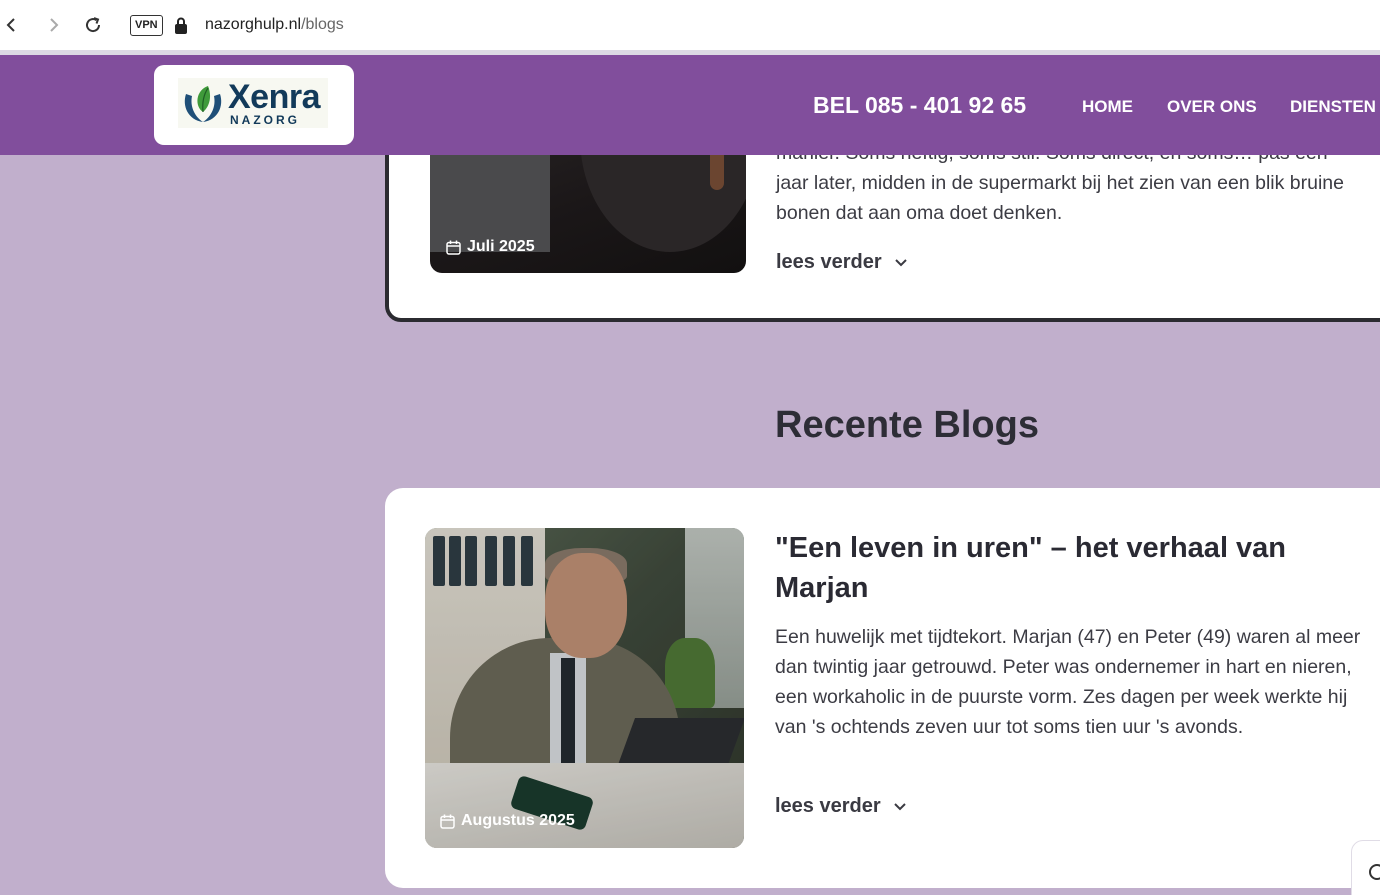 This screenshot has height=895, width=1380. What do you see at coordinates (690, 25) in the screenshot?
I see `browser-toolbar: VPN nazorghulp.nl/blogs` at bounding box center [690, 25].